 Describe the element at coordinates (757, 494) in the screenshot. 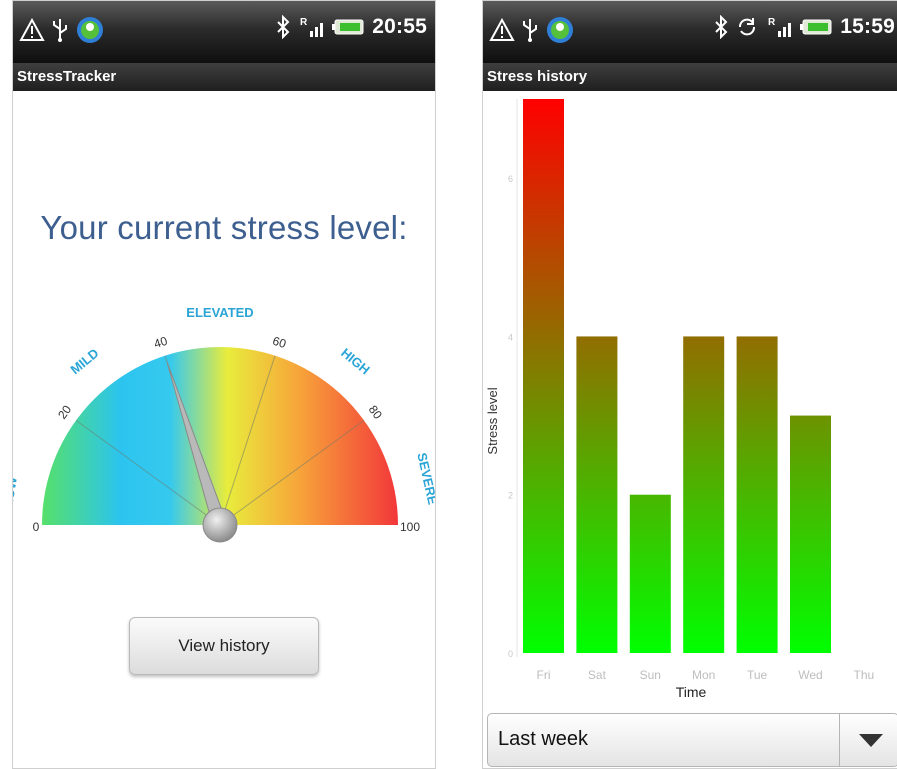

I see `bar-tue` at that location.